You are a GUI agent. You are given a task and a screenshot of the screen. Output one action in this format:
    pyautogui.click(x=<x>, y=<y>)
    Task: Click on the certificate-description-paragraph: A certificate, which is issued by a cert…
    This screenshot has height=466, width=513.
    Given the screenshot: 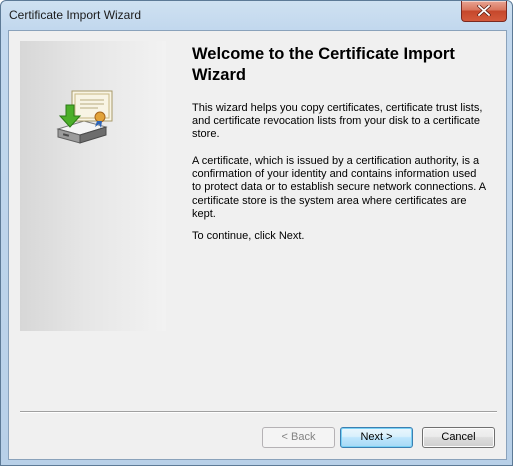 What is the action you would take?
    pyautogui.click(x=339, y=187)
    